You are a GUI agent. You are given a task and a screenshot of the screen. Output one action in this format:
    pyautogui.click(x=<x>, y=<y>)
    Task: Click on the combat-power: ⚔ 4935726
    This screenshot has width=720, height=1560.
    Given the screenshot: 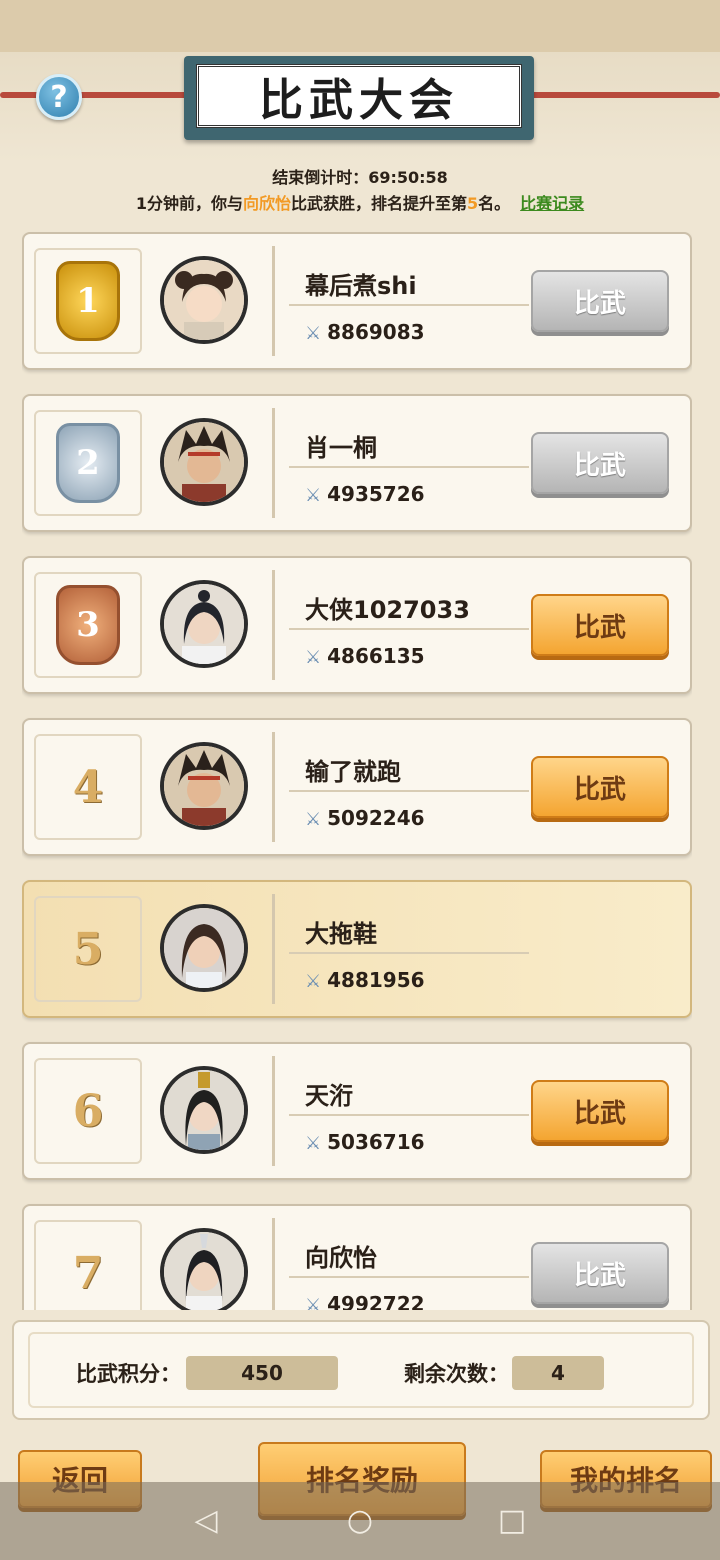 What is the action you would take?
    pyautogui.click(x=365, y=494)
    